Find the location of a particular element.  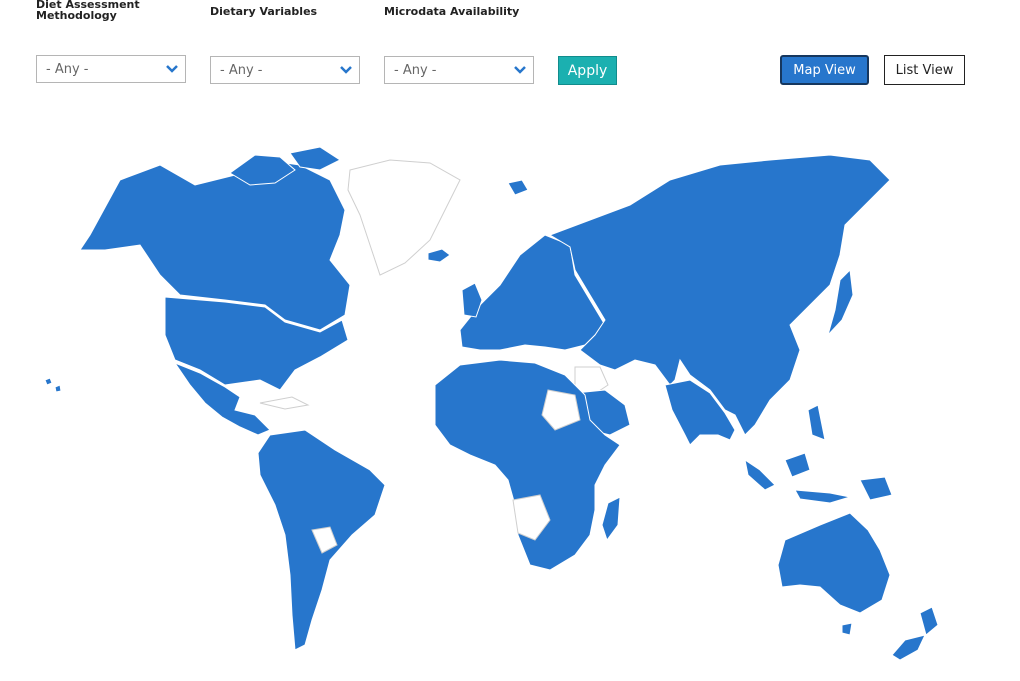

madagascar is located at coordinates (611, 519).